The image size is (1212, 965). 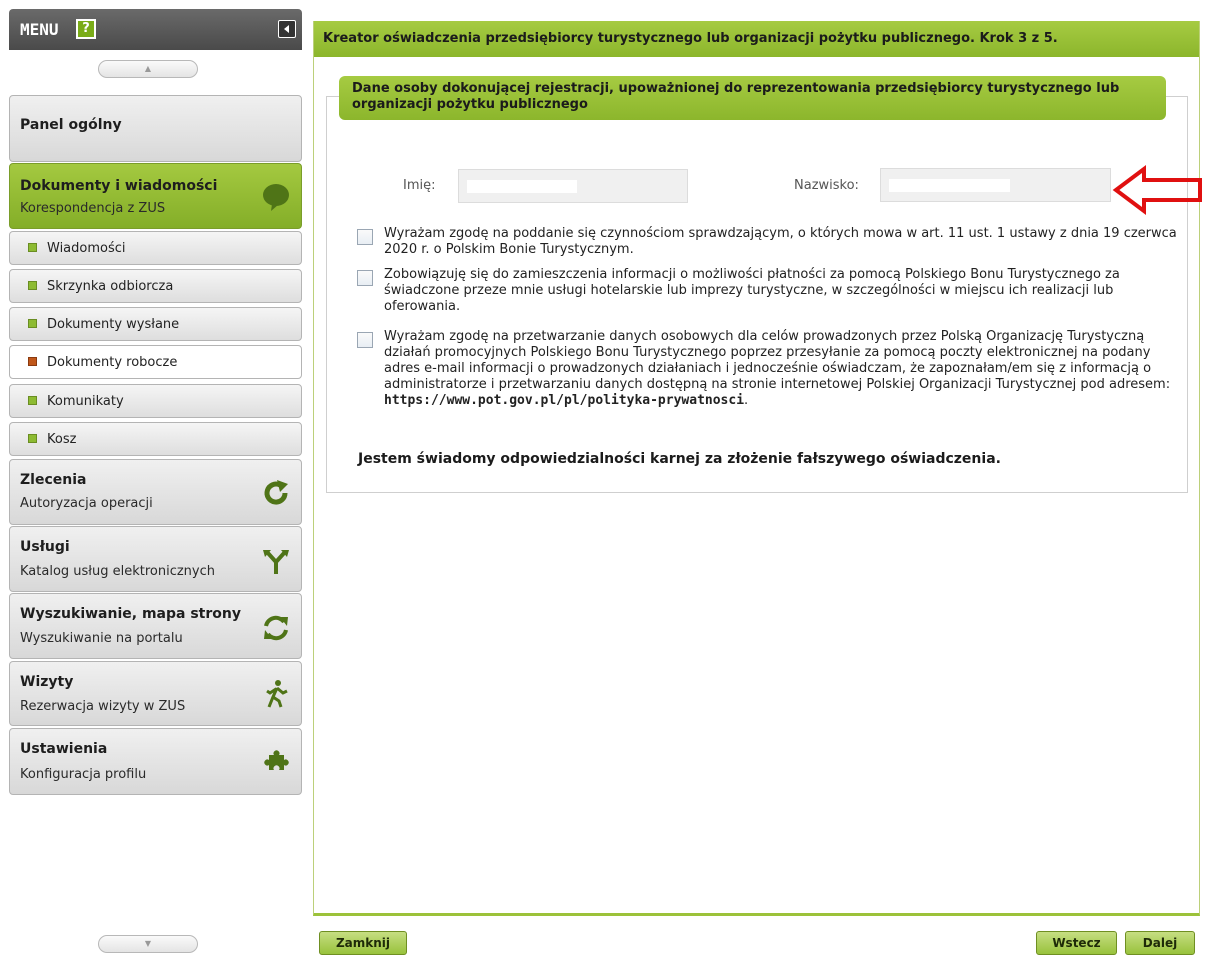 I want to click on sidebar-item-komunikaty: Komunikaty, so click(x=155, y=401).